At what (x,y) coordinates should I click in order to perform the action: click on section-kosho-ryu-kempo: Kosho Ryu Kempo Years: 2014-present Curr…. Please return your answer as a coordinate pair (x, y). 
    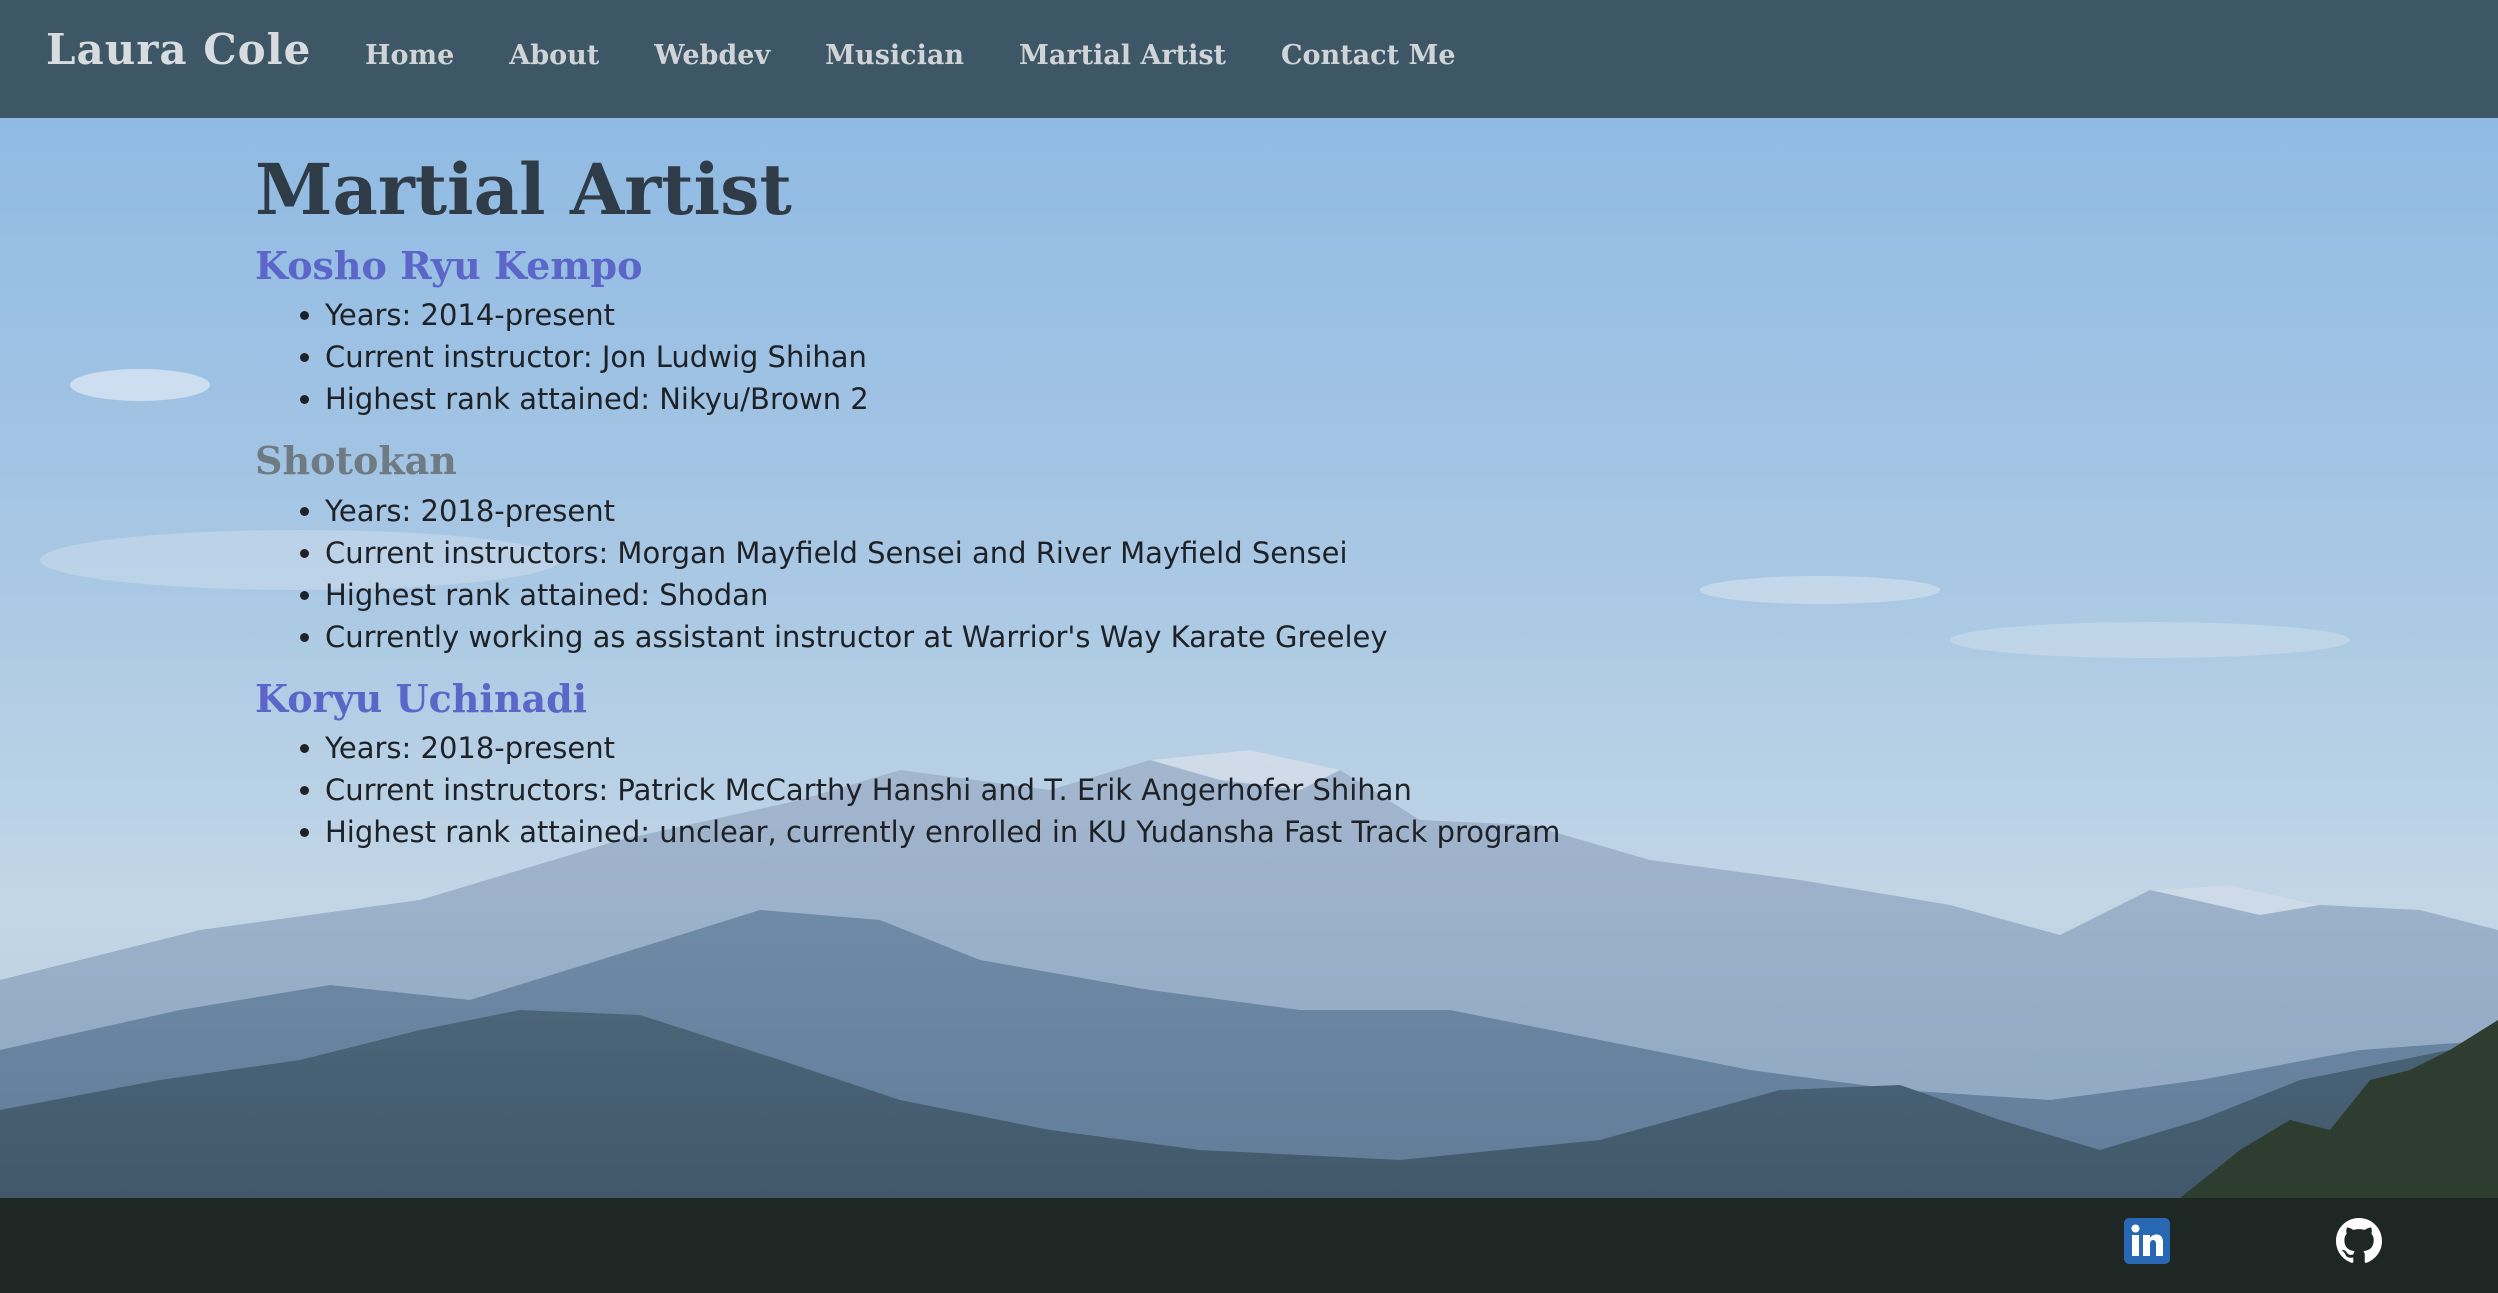
    Looking at the image, I should click on (1105, 332).